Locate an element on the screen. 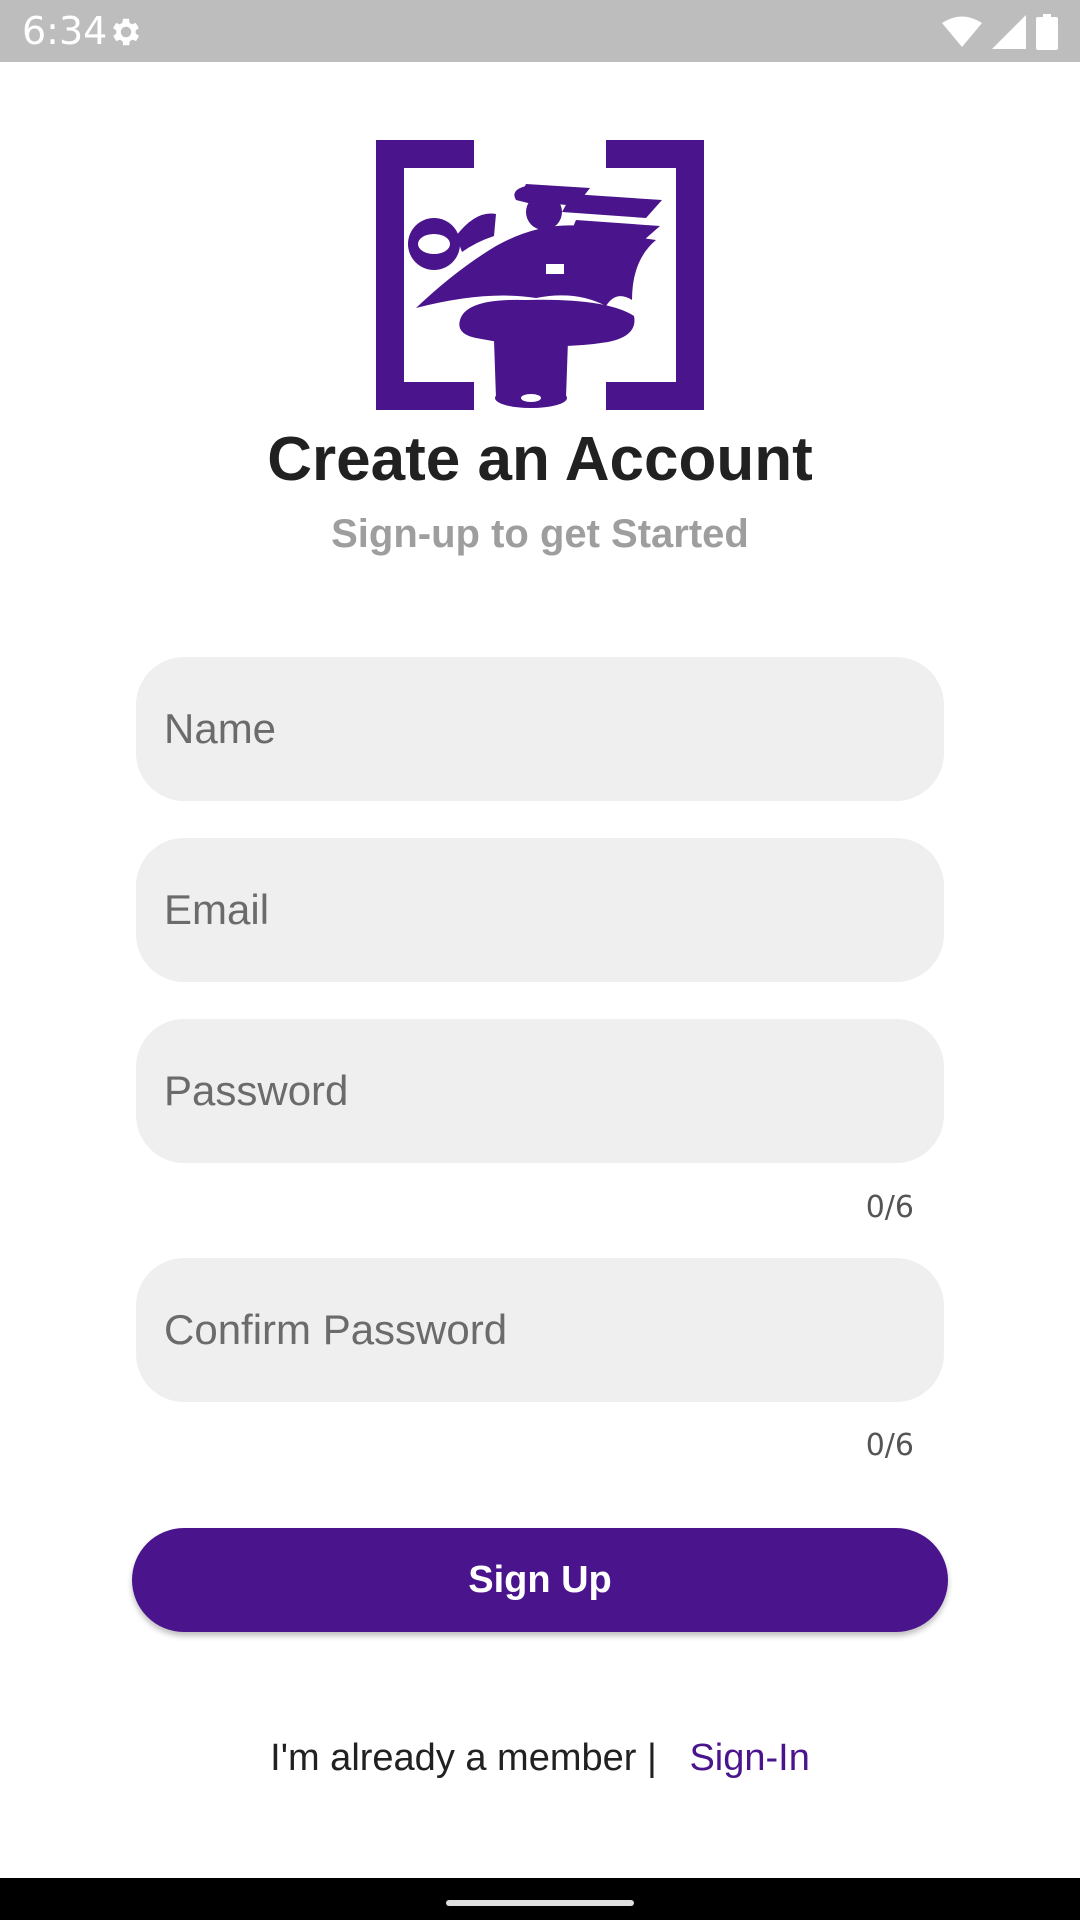 This screenshot has height=1920, width=1080. status-icons is located at coordinates (1000, 32).